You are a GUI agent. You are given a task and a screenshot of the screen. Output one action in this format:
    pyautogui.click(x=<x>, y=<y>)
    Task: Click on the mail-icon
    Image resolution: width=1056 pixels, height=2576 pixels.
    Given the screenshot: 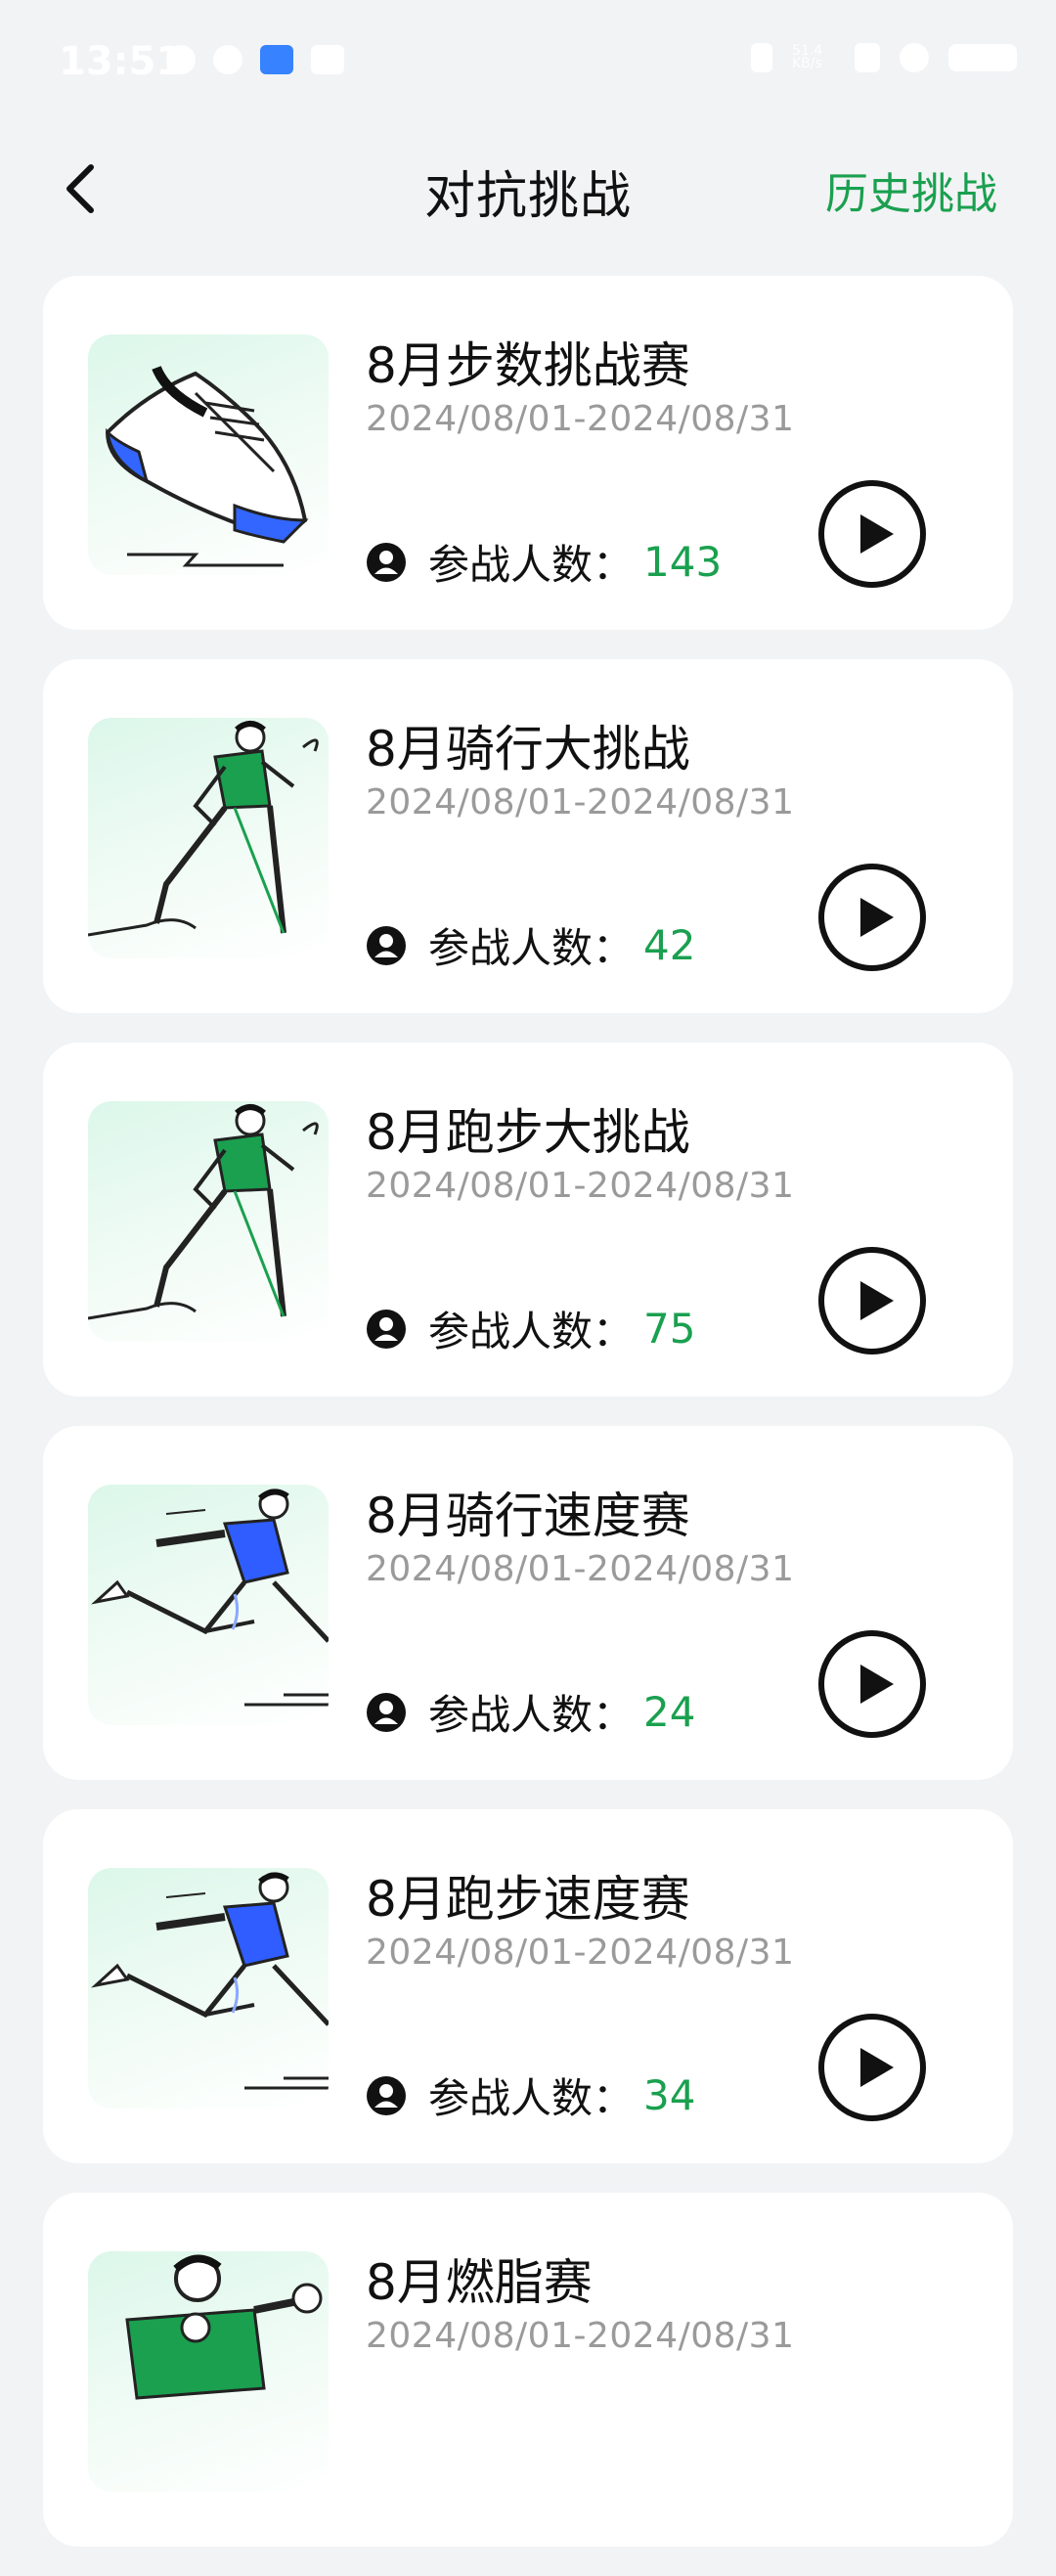 What is the action you would take?
    pyautogui.click(x=327, y=59)
    